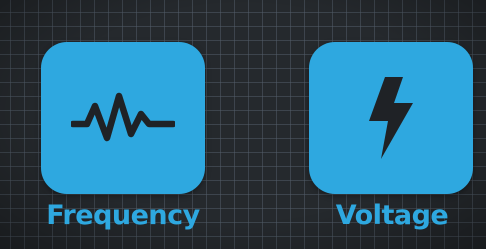 This screenshot has height=249, width=486. Describe the element at coordinates (123, 216) in the screenshot. I see `frequency-label: Frequency` at that location.